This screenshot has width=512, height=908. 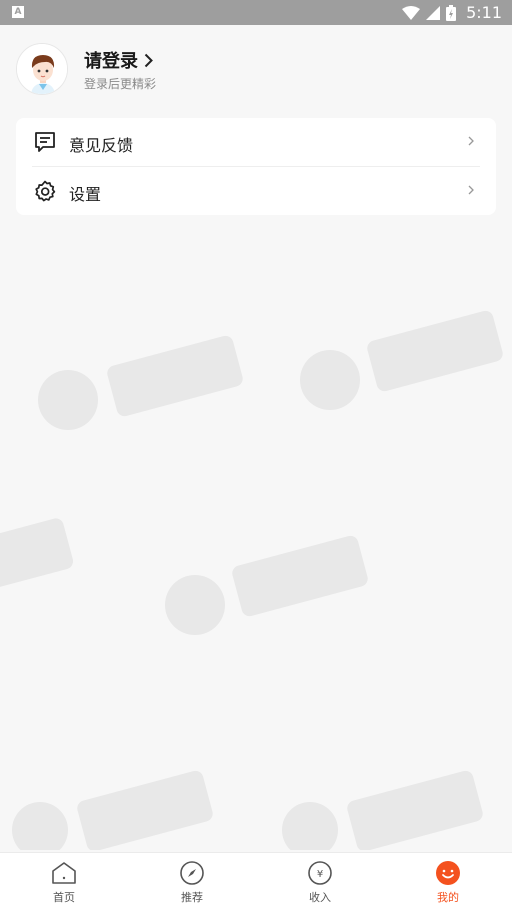 What do you see at coordinates (192, 873) in the screenshot?
I see `compass-icon` at bounding box center [192, 873].